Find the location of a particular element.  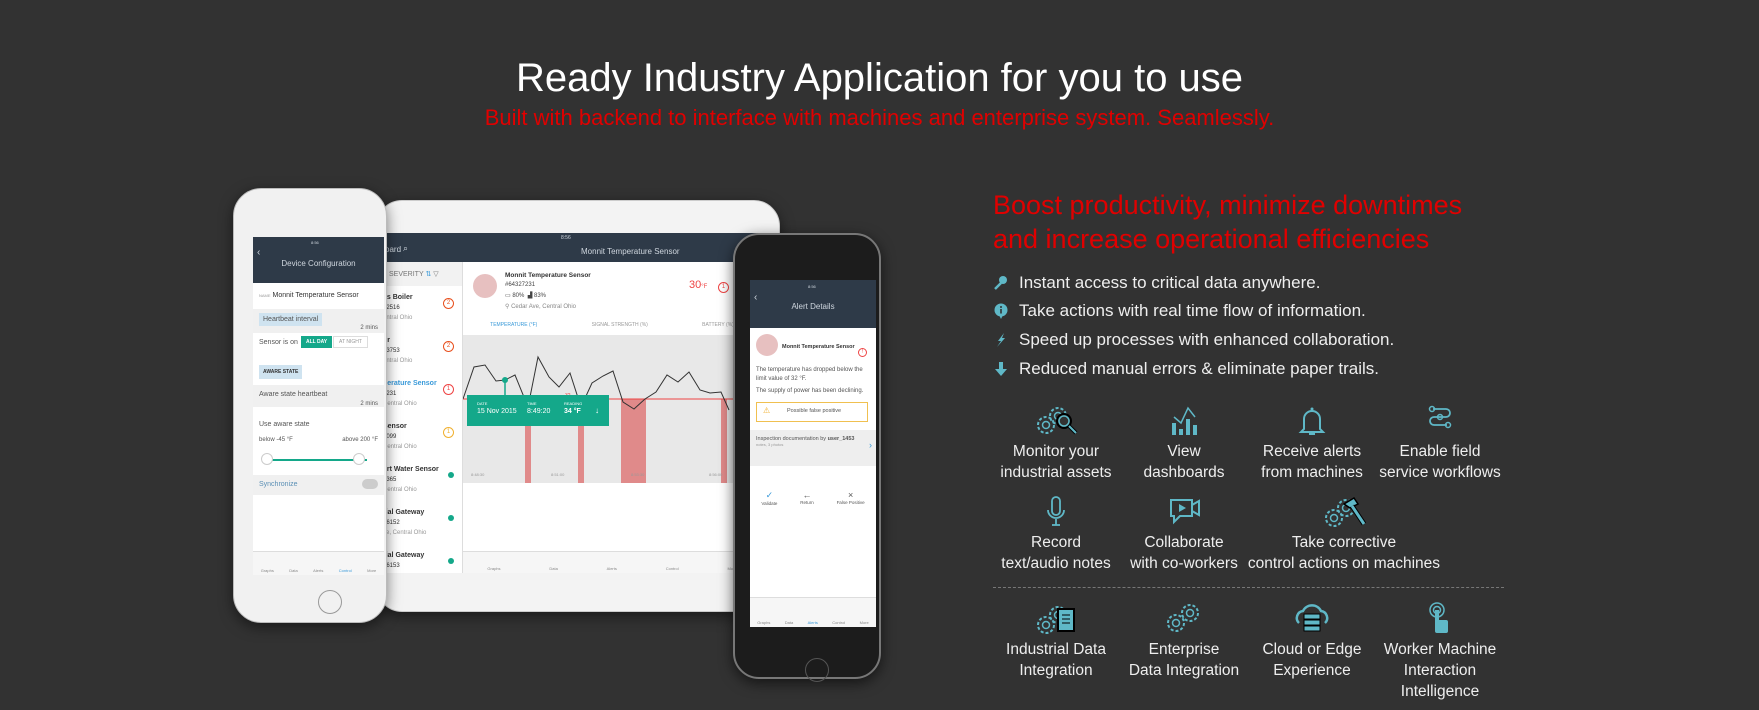

return-button: ← Return is located at coordinates (807, 498).